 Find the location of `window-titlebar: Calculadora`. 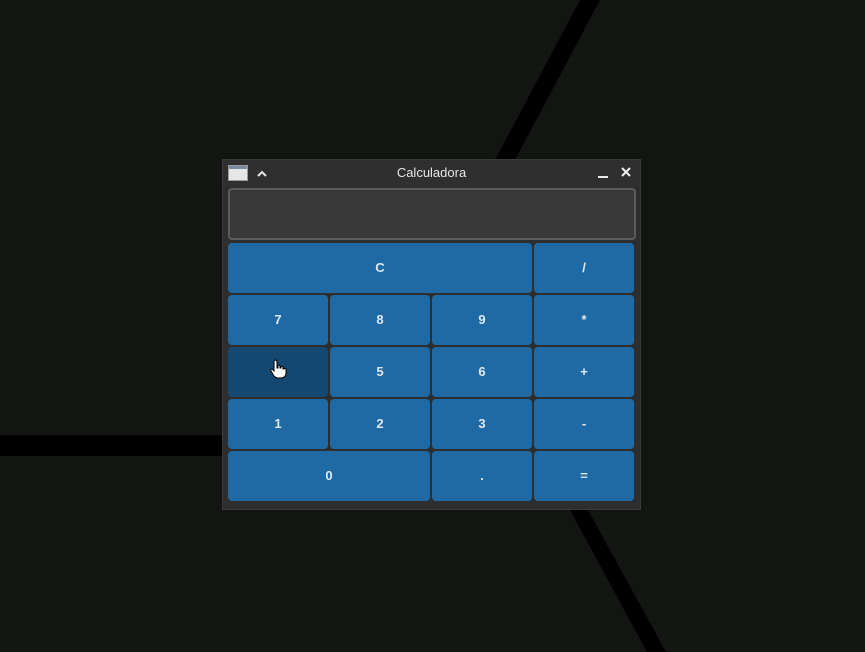

window-titlebar: Calculadora is located at coordinates (431, 173).